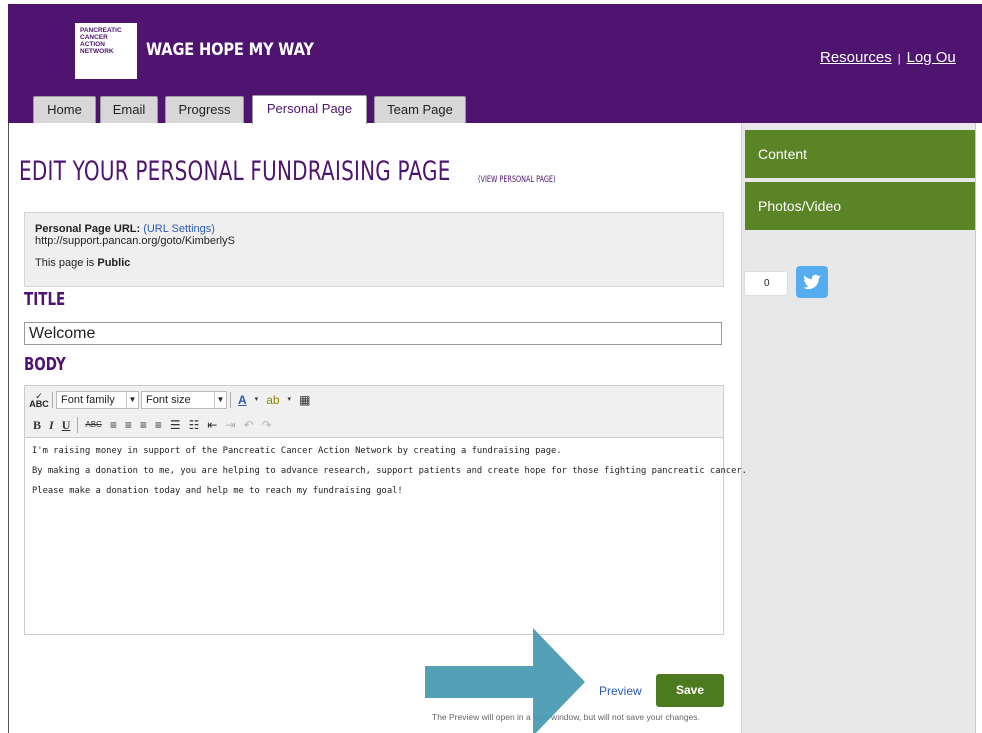  Describe the element at coordinates (861, 206) in the screenshot. I see `sidebar-item-photos-video: Photos/Video` at that location.